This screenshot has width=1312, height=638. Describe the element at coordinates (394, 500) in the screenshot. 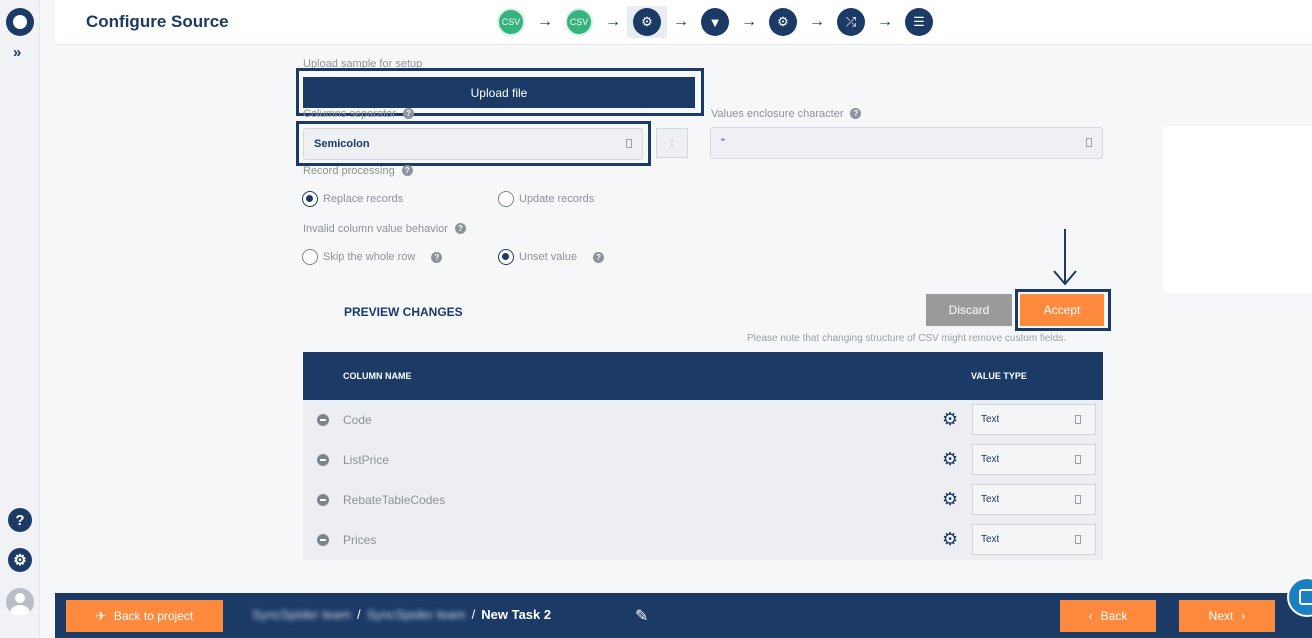

I see `column-name: RebateTableCodes` at that location.